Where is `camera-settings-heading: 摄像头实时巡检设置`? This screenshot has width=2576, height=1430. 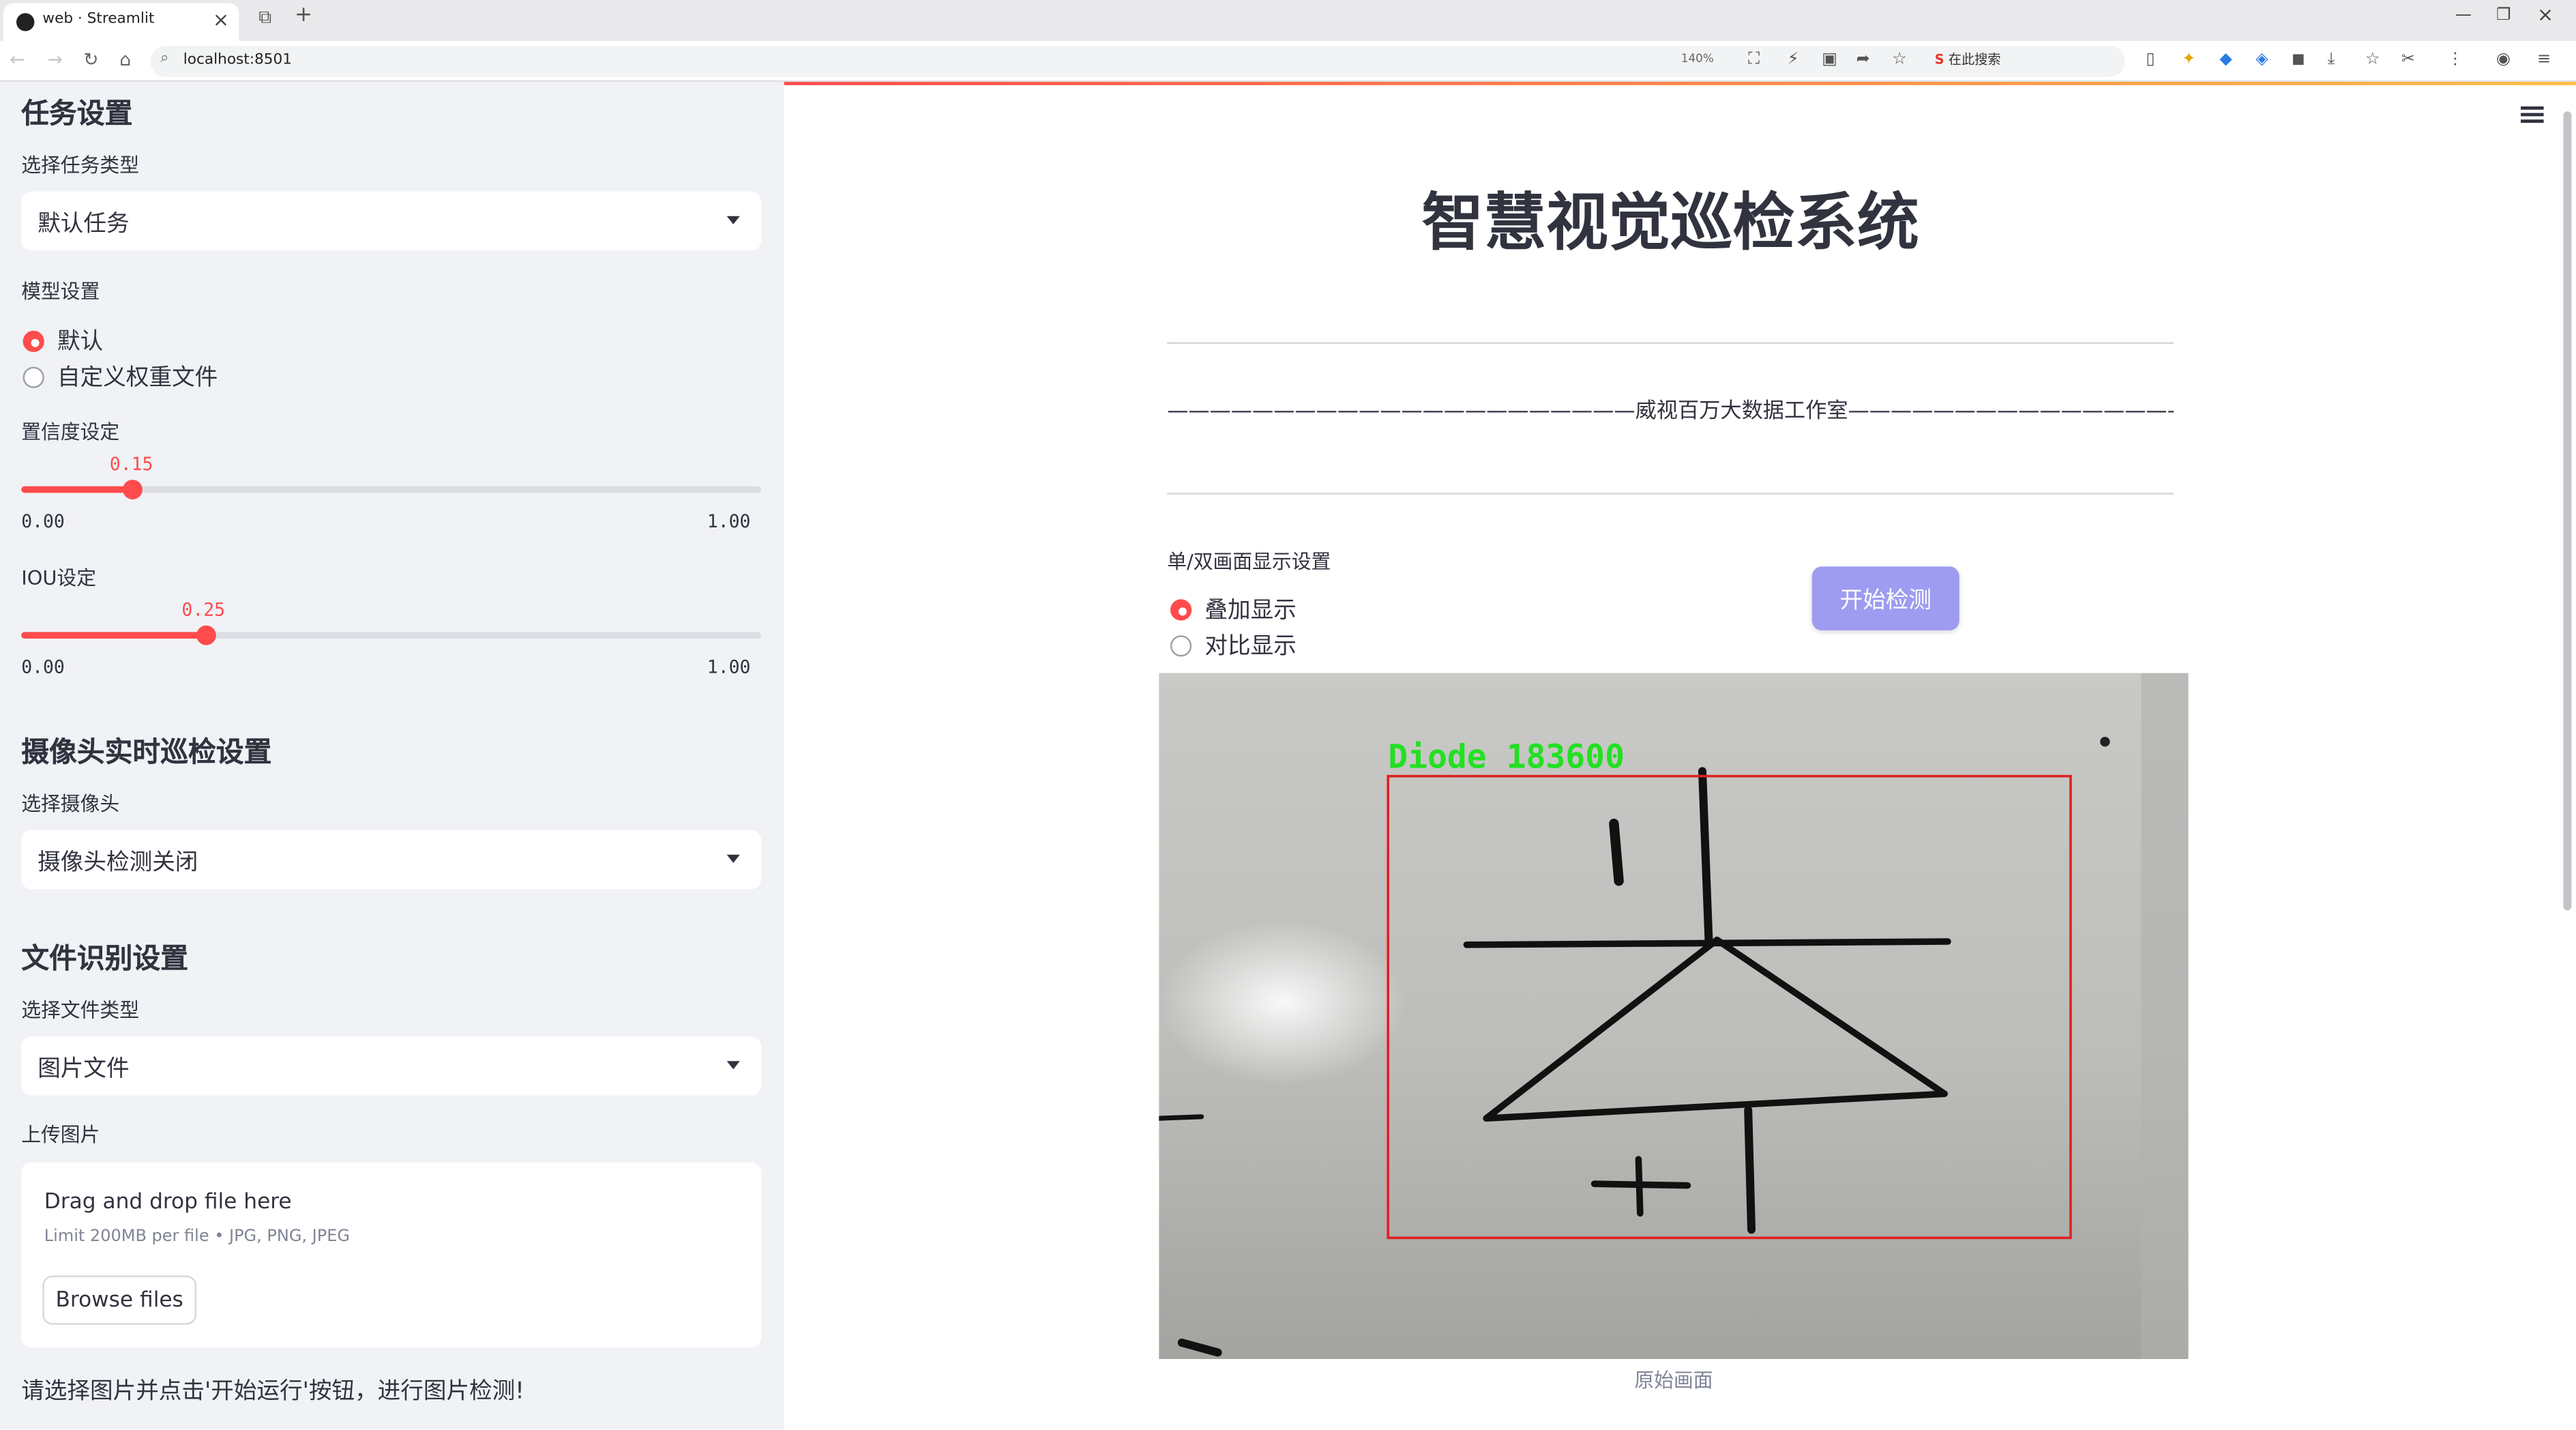 camera-settings-heading: 摄像头实时巡检设置 is located at coordinates (146, 754).